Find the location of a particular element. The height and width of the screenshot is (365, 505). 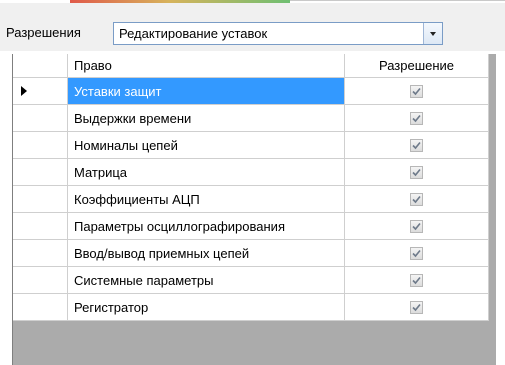

permissions-toolbar: Разрешения Редактирование уставок is located at coordinates (252, 27).